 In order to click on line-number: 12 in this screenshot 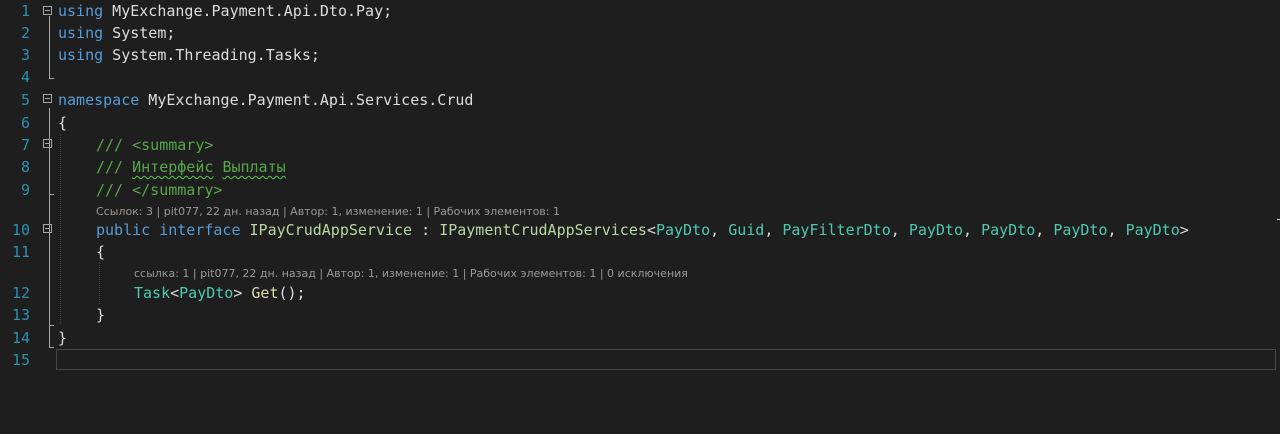, I will do `click(20, 293)`.